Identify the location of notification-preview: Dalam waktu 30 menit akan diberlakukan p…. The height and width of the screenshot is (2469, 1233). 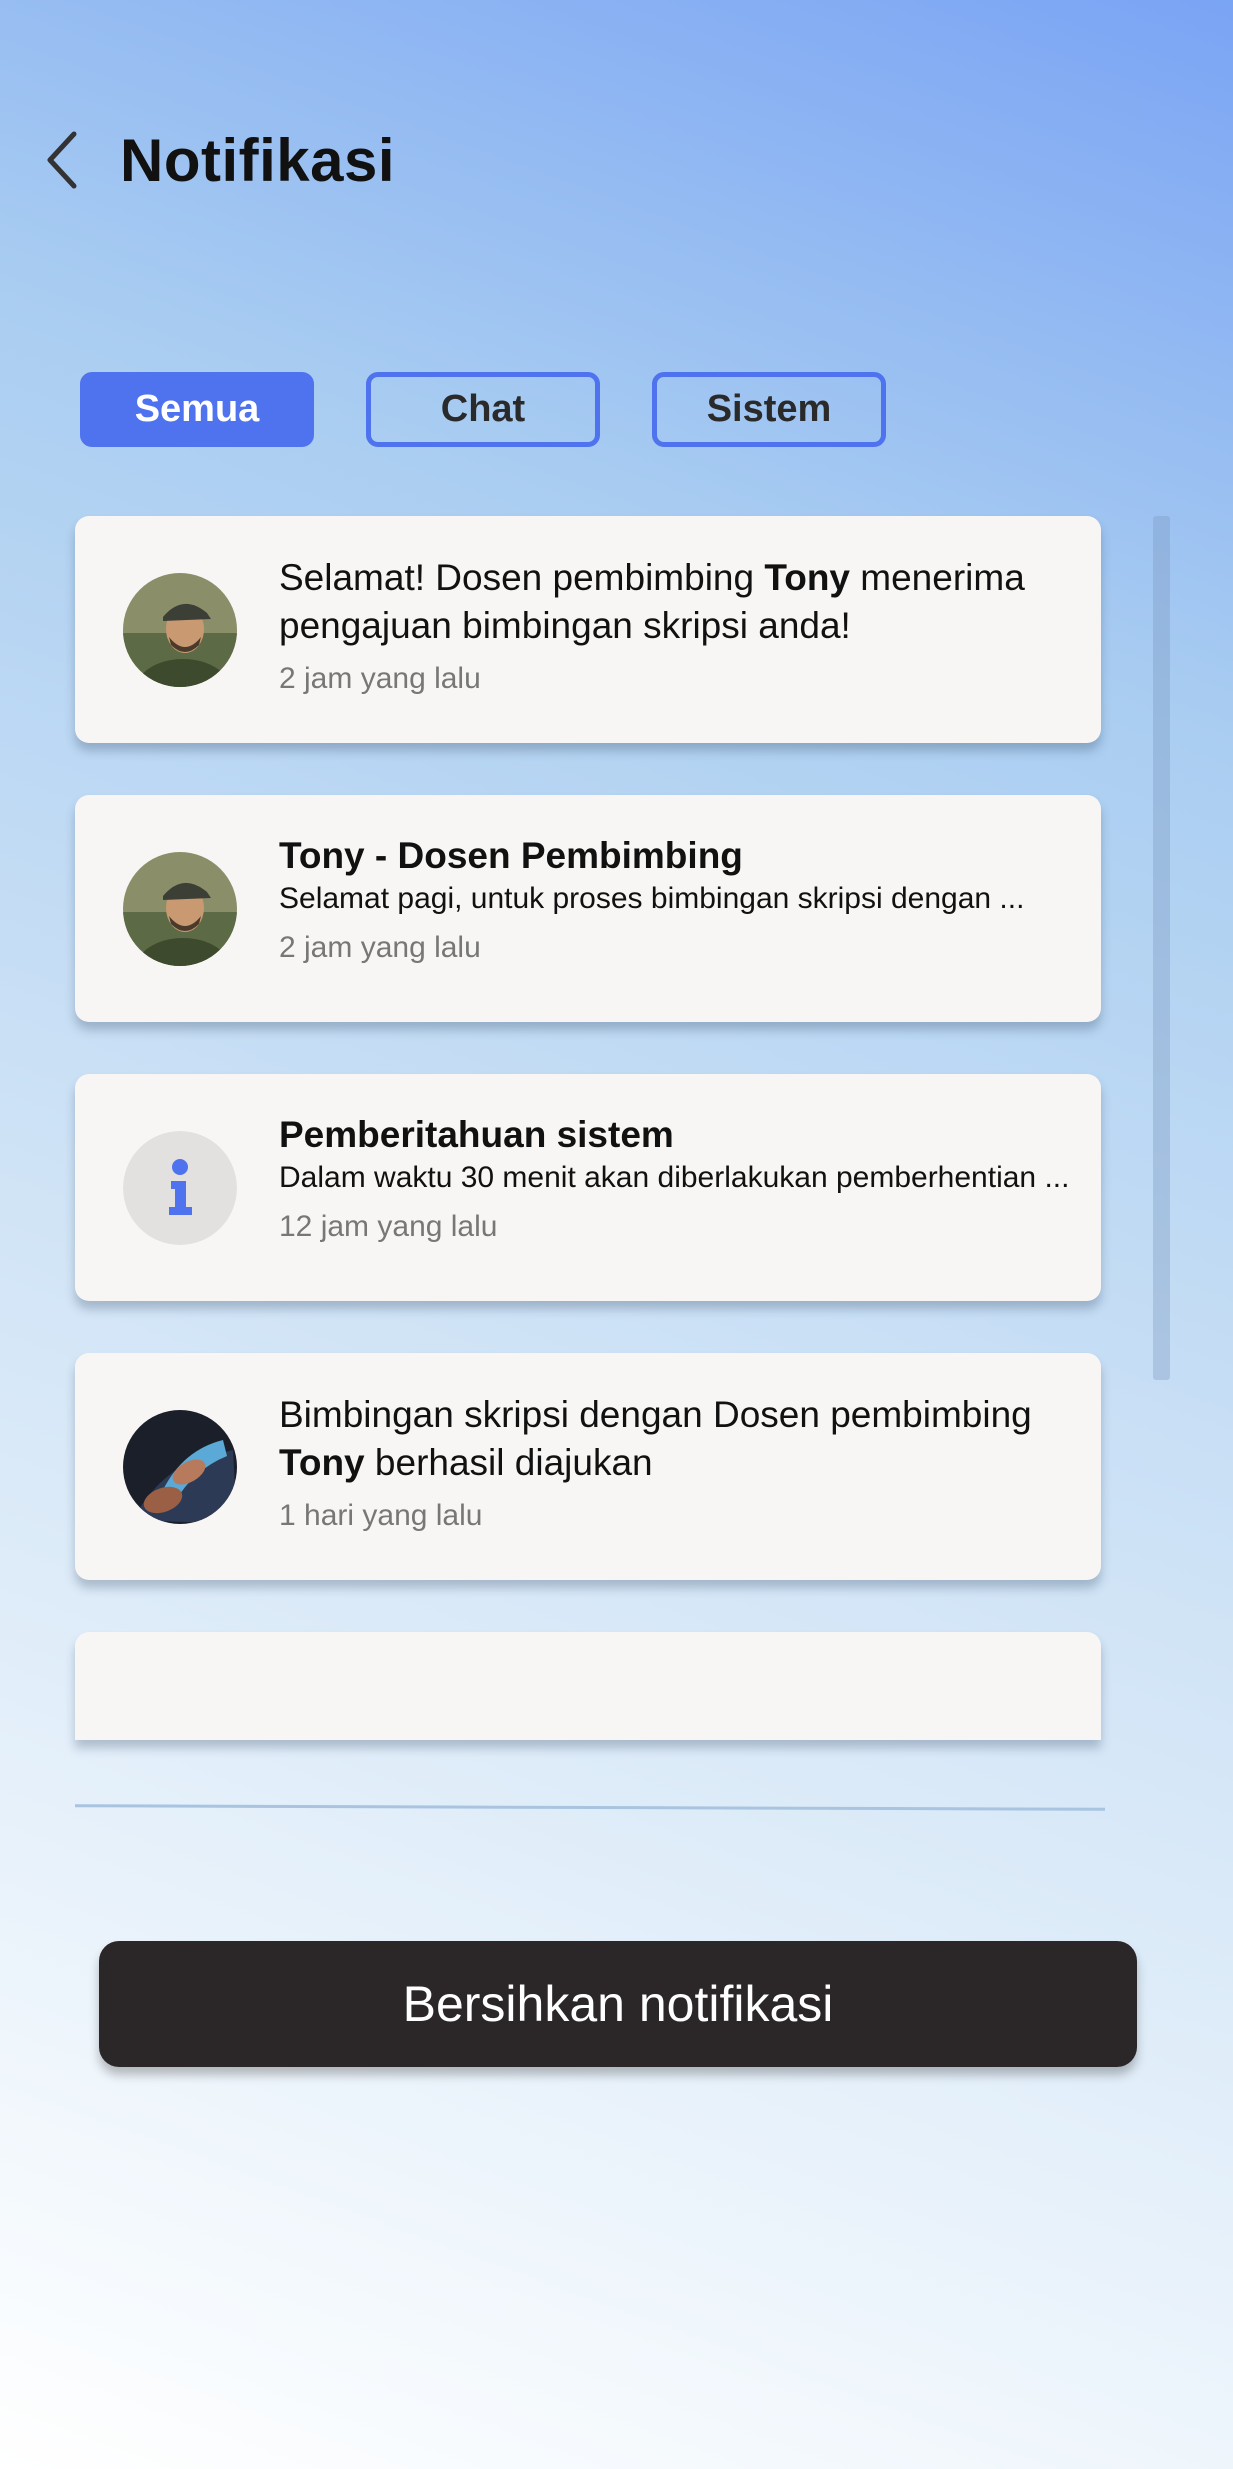
(674, 1177).